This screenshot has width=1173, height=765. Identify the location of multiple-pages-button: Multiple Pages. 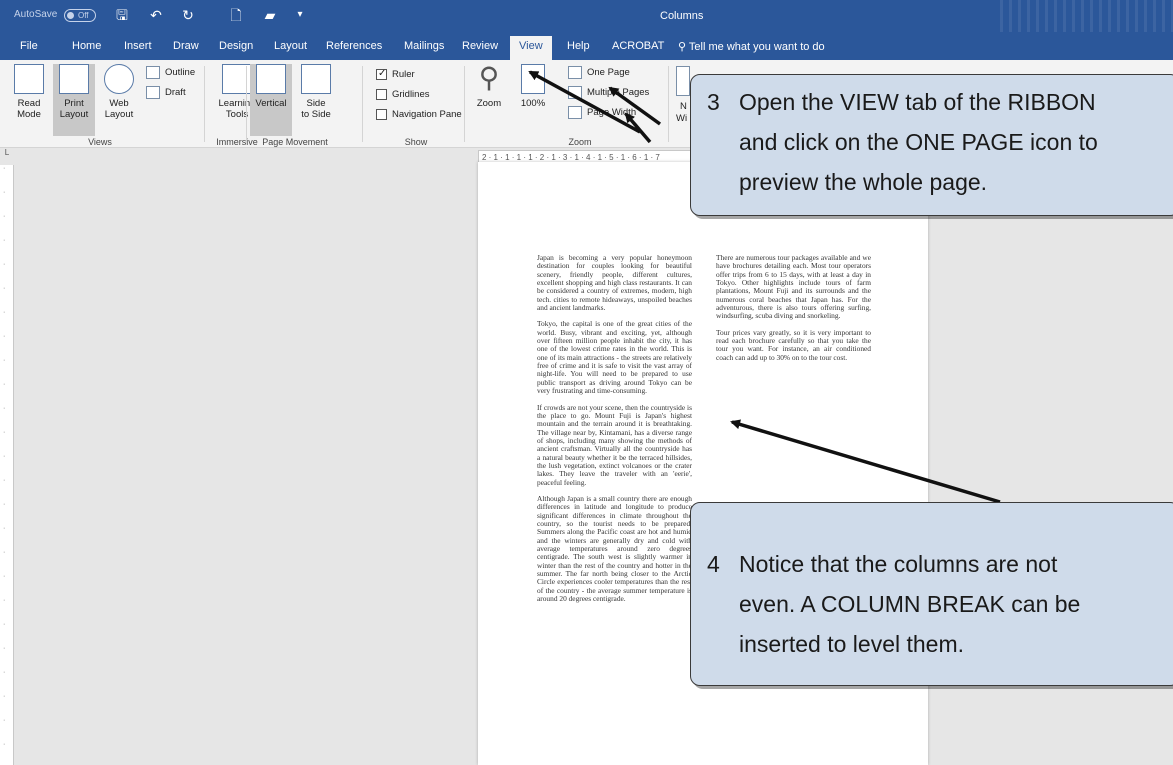
(608, 94).